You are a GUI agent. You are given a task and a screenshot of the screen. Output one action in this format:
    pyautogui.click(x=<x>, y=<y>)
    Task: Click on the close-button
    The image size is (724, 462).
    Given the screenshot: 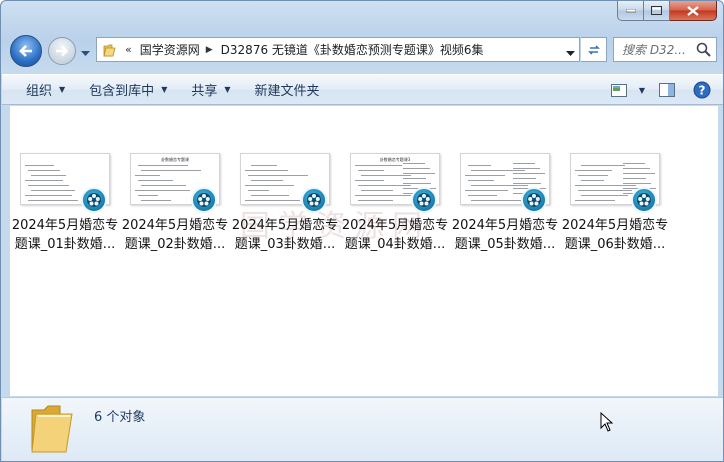 What is the action you would take?
    pyautogui.click(x=693, y=11)
    